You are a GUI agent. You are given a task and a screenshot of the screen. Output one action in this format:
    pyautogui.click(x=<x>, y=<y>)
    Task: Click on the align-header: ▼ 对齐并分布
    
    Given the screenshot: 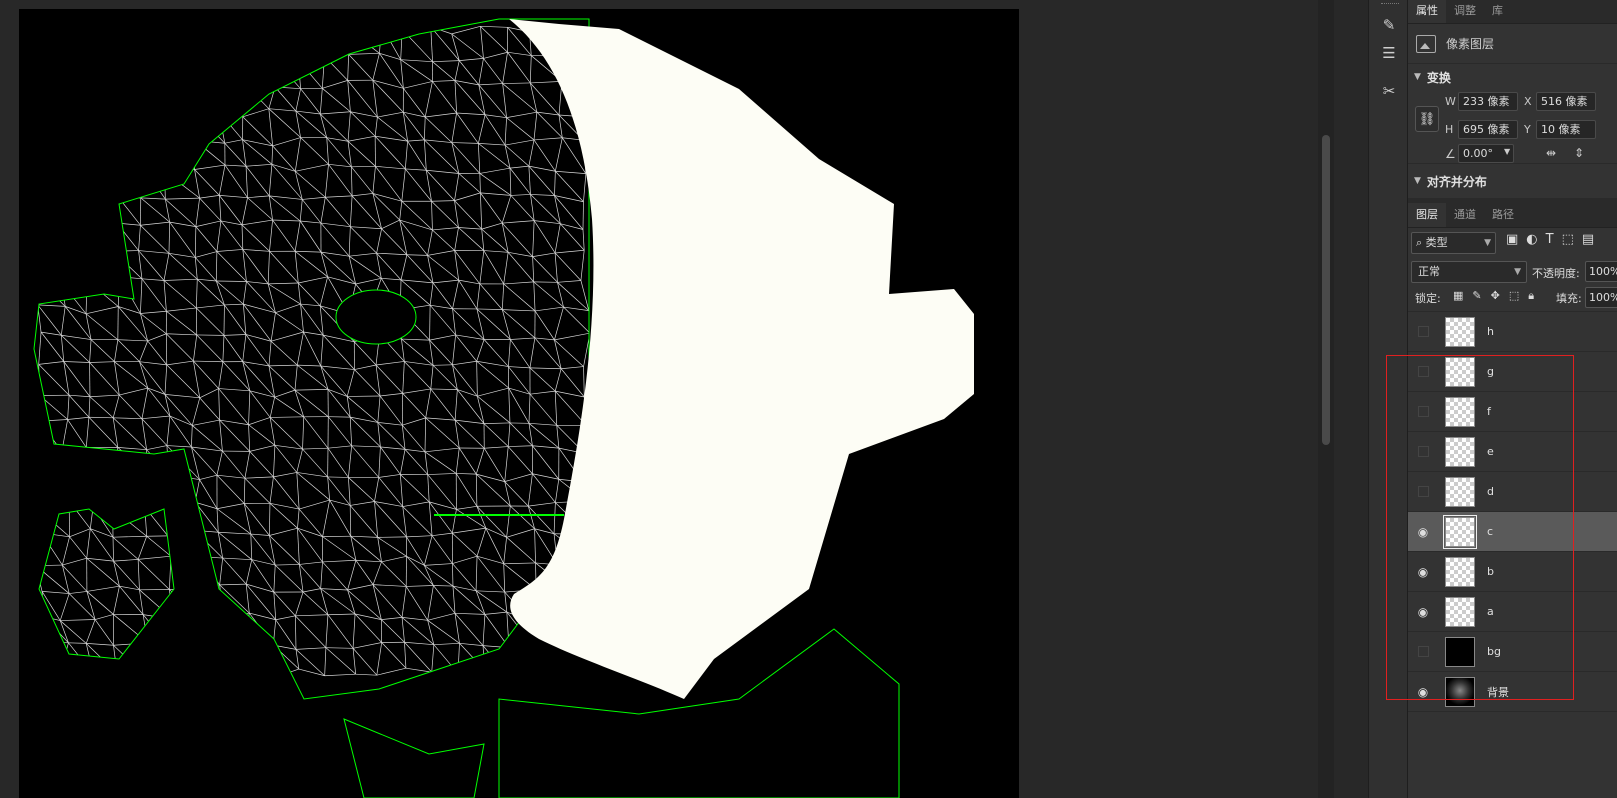 What is the action you would take?
    pyautogui.click(x=1512, y=177)
    